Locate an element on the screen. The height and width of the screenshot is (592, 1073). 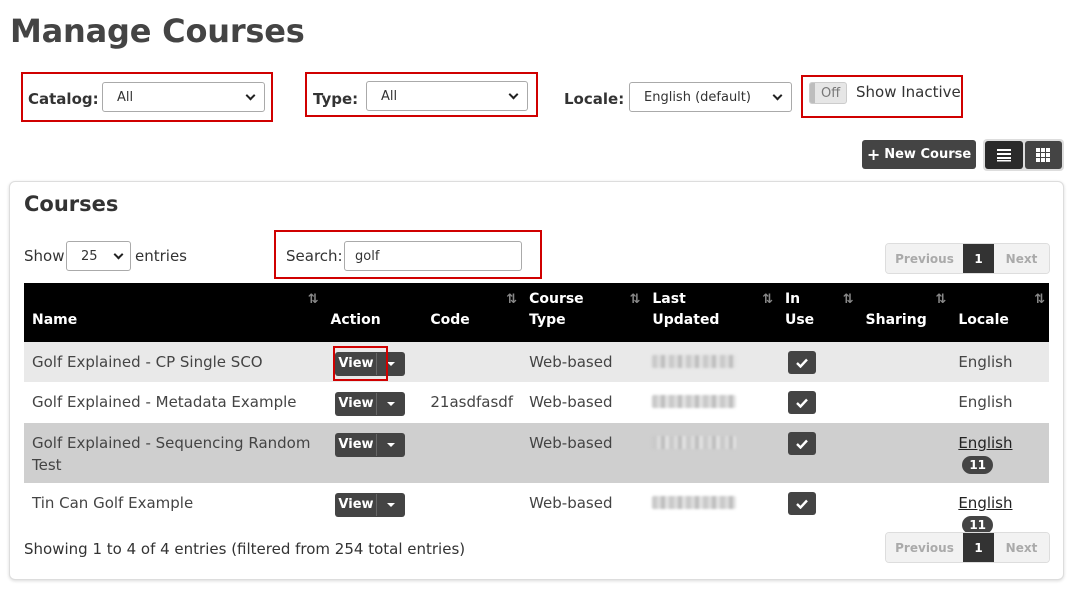
list-view-button is located at coordinates (1004, 155).